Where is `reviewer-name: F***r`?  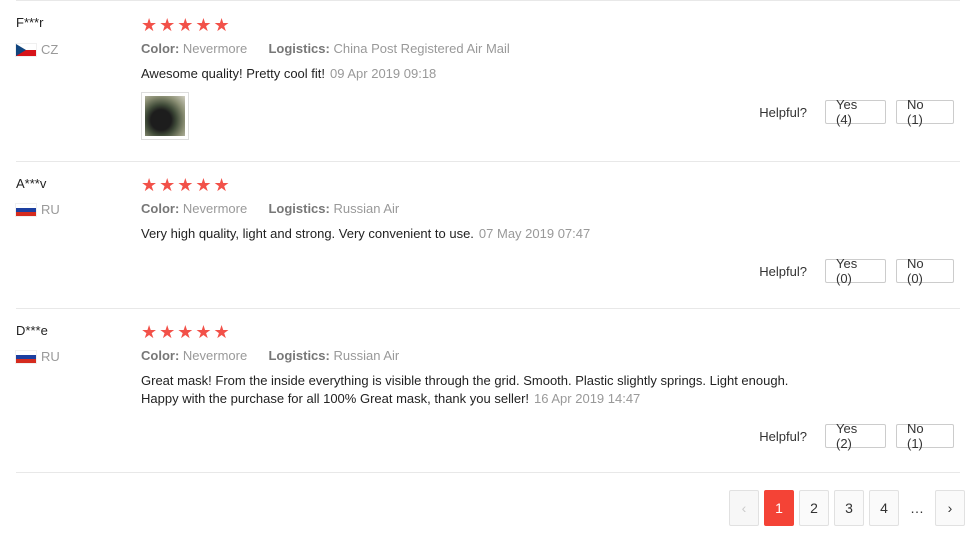 reviewer-name: F***r is located at coordinates (30, 22).